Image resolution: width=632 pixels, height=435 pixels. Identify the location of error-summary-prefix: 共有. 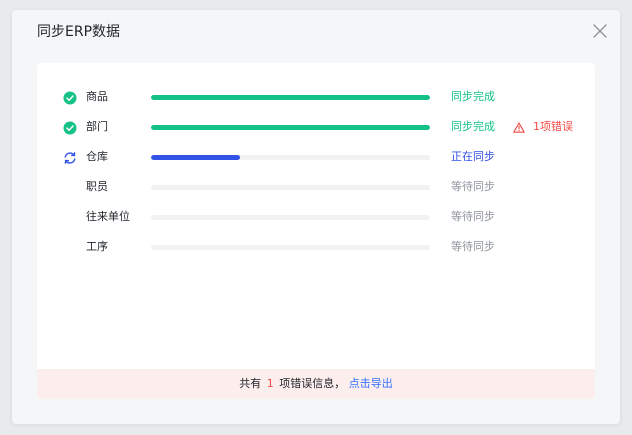
(250, 383).